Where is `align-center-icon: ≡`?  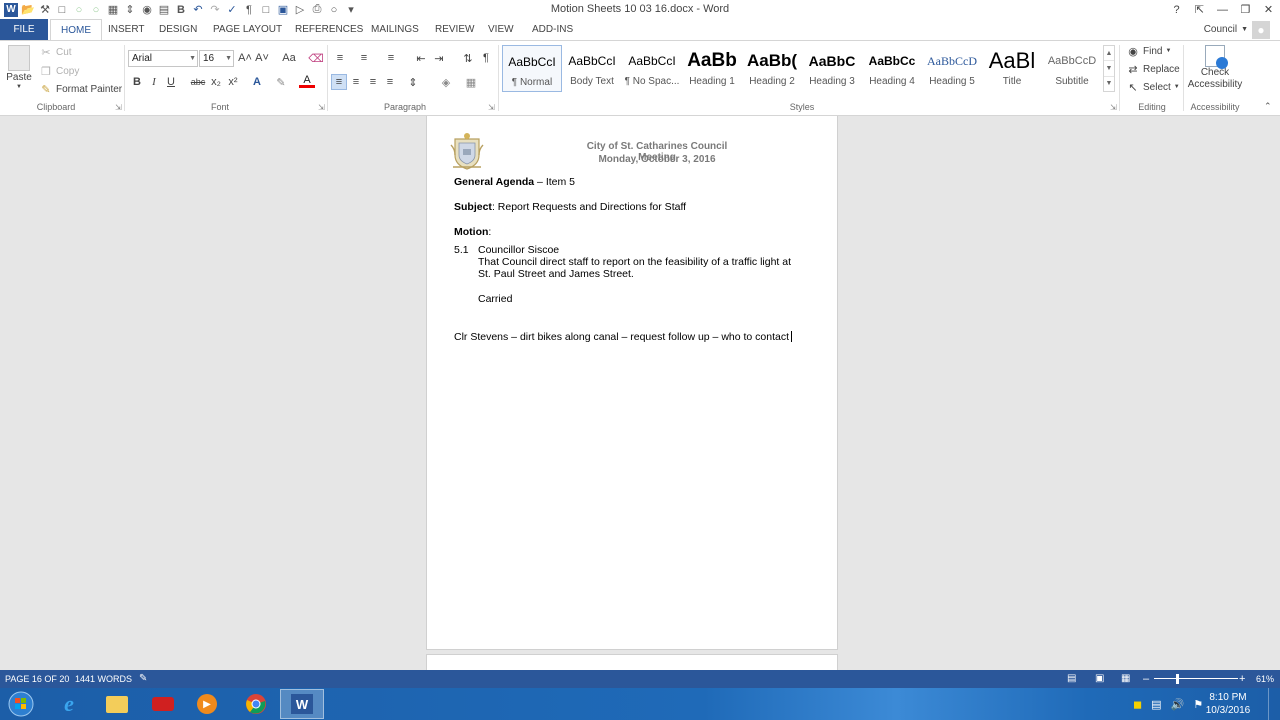
align-center-icon: ≡ is located at coordinates (356, 82).